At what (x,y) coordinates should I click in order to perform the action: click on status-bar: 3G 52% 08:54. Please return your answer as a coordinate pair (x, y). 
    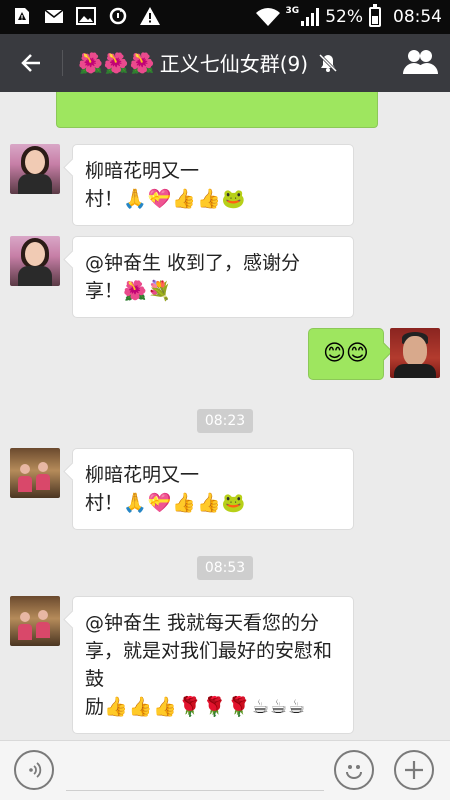
    Looking at the image, I should click on (225, 17).